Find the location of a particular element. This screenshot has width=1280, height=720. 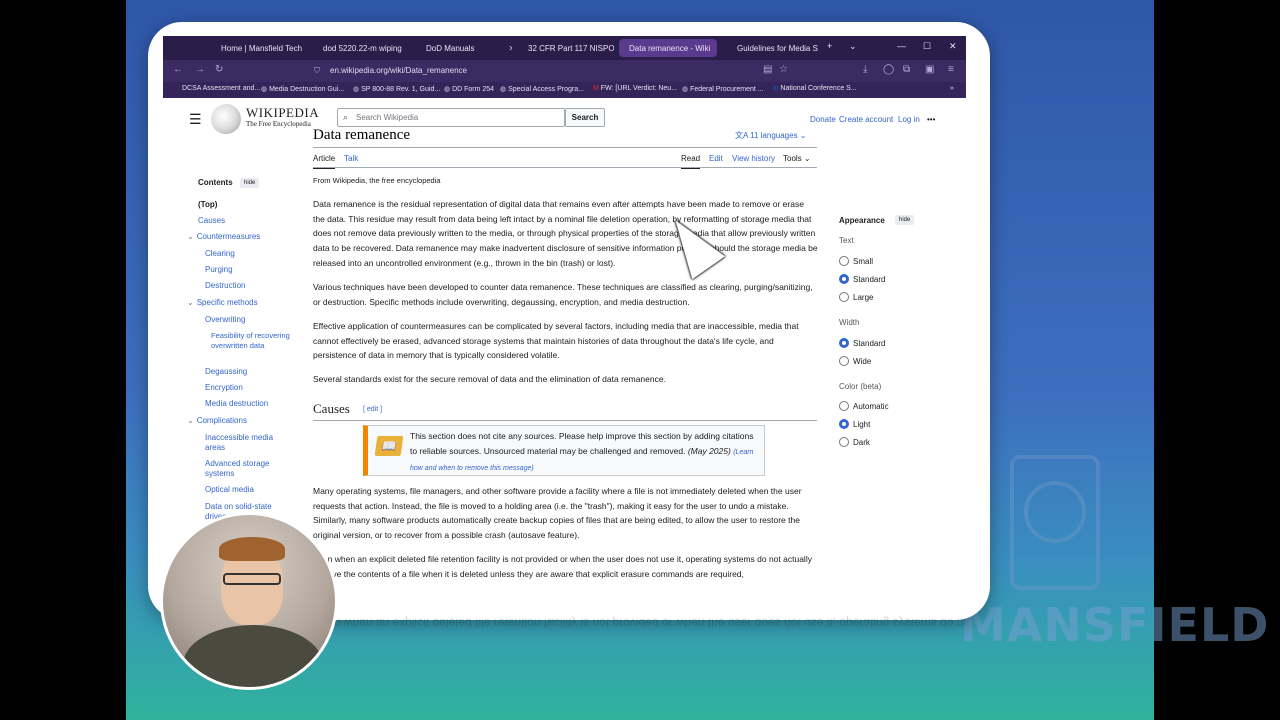

extensions-icon: ⧉ is located at coordinates (906, 69).